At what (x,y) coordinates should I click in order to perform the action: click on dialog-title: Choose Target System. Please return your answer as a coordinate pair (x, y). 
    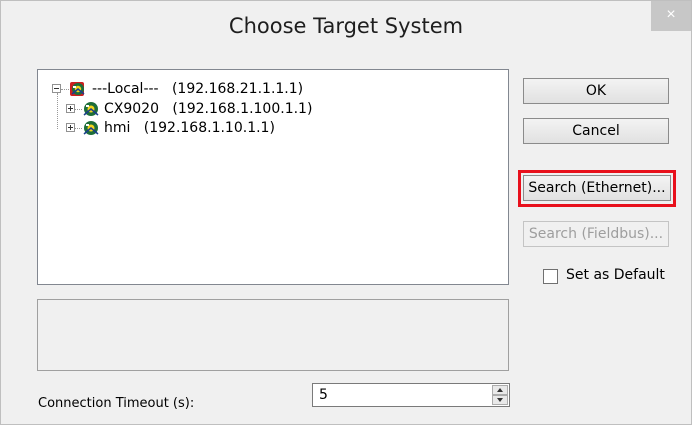
    Looking at the image, I should click on (346, 26).